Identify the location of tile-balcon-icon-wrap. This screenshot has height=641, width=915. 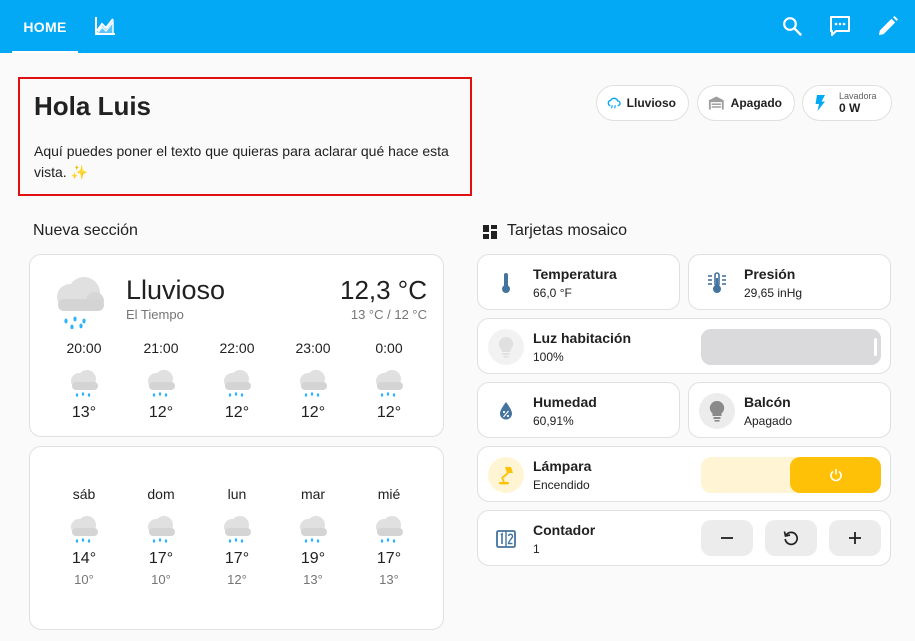
(717, 411).